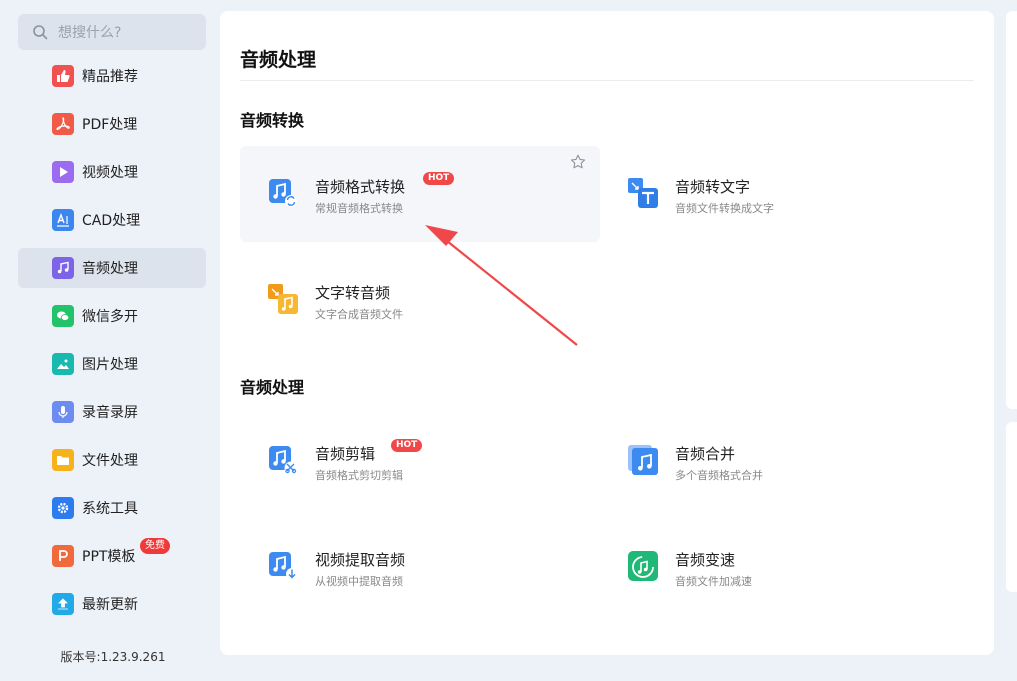 The image size is (1017, 681). What do you see at coordinates (272, 387) in the screenshot?
I see `section-title-audio-process: 音频处理` at bounding box center [272, 387].